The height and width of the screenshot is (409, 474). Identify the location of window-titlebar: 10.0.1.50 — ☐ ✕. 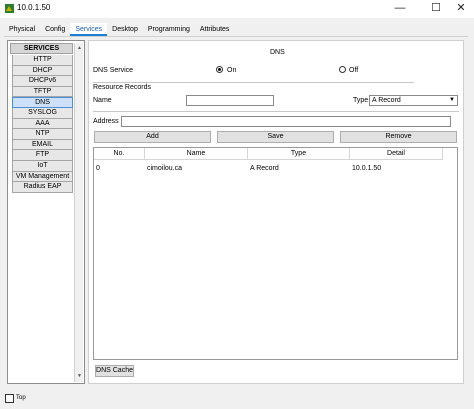
(237, 9).